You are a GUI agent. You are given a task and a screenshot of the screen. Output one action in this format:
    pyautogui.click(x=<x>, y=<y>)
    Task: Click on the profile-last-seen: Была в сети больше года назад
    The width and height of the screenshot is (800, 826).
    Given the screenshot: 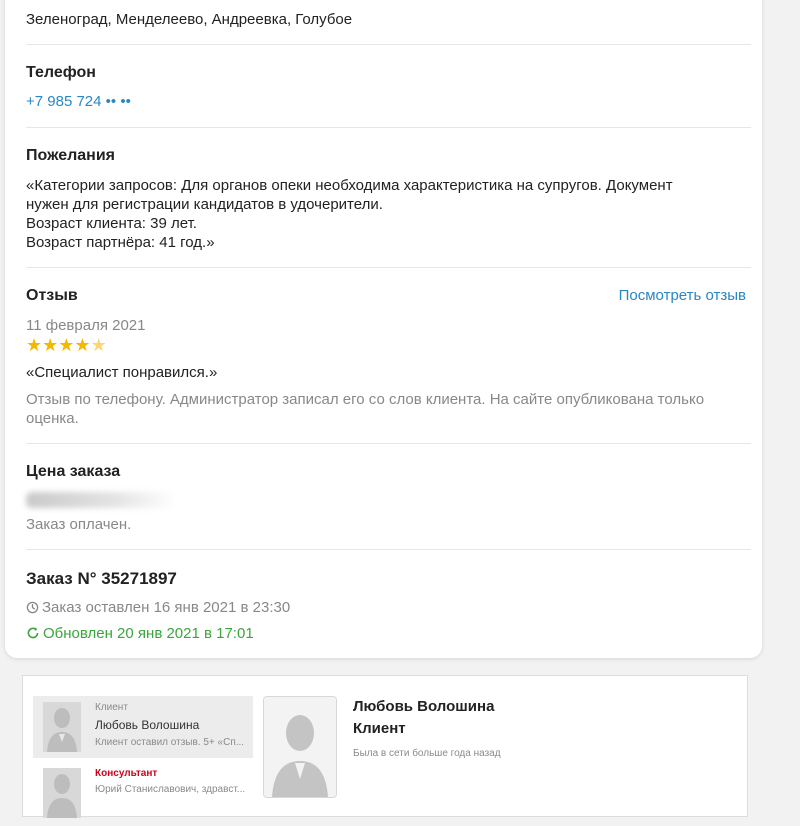 What is the action you would take?
    pyautogui.click(x=427, y=753)
    